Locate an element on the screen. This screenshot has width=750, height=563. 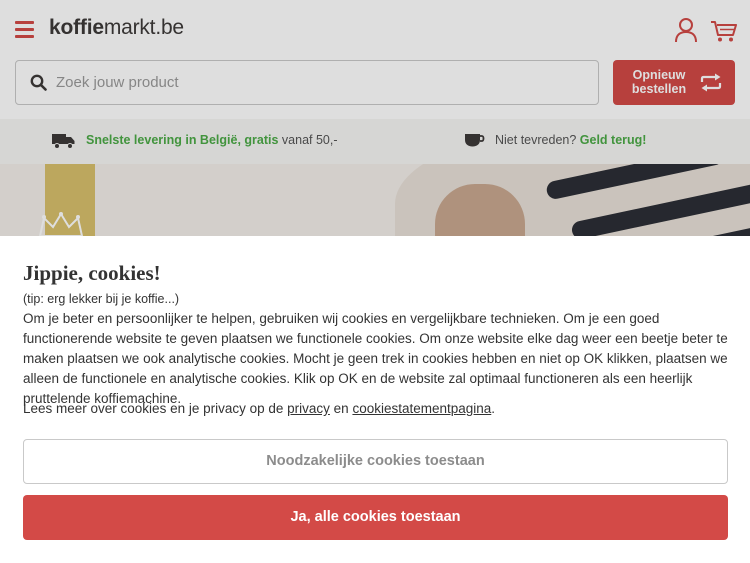
privacy-link: privacy is located at coordinates (308, 408).